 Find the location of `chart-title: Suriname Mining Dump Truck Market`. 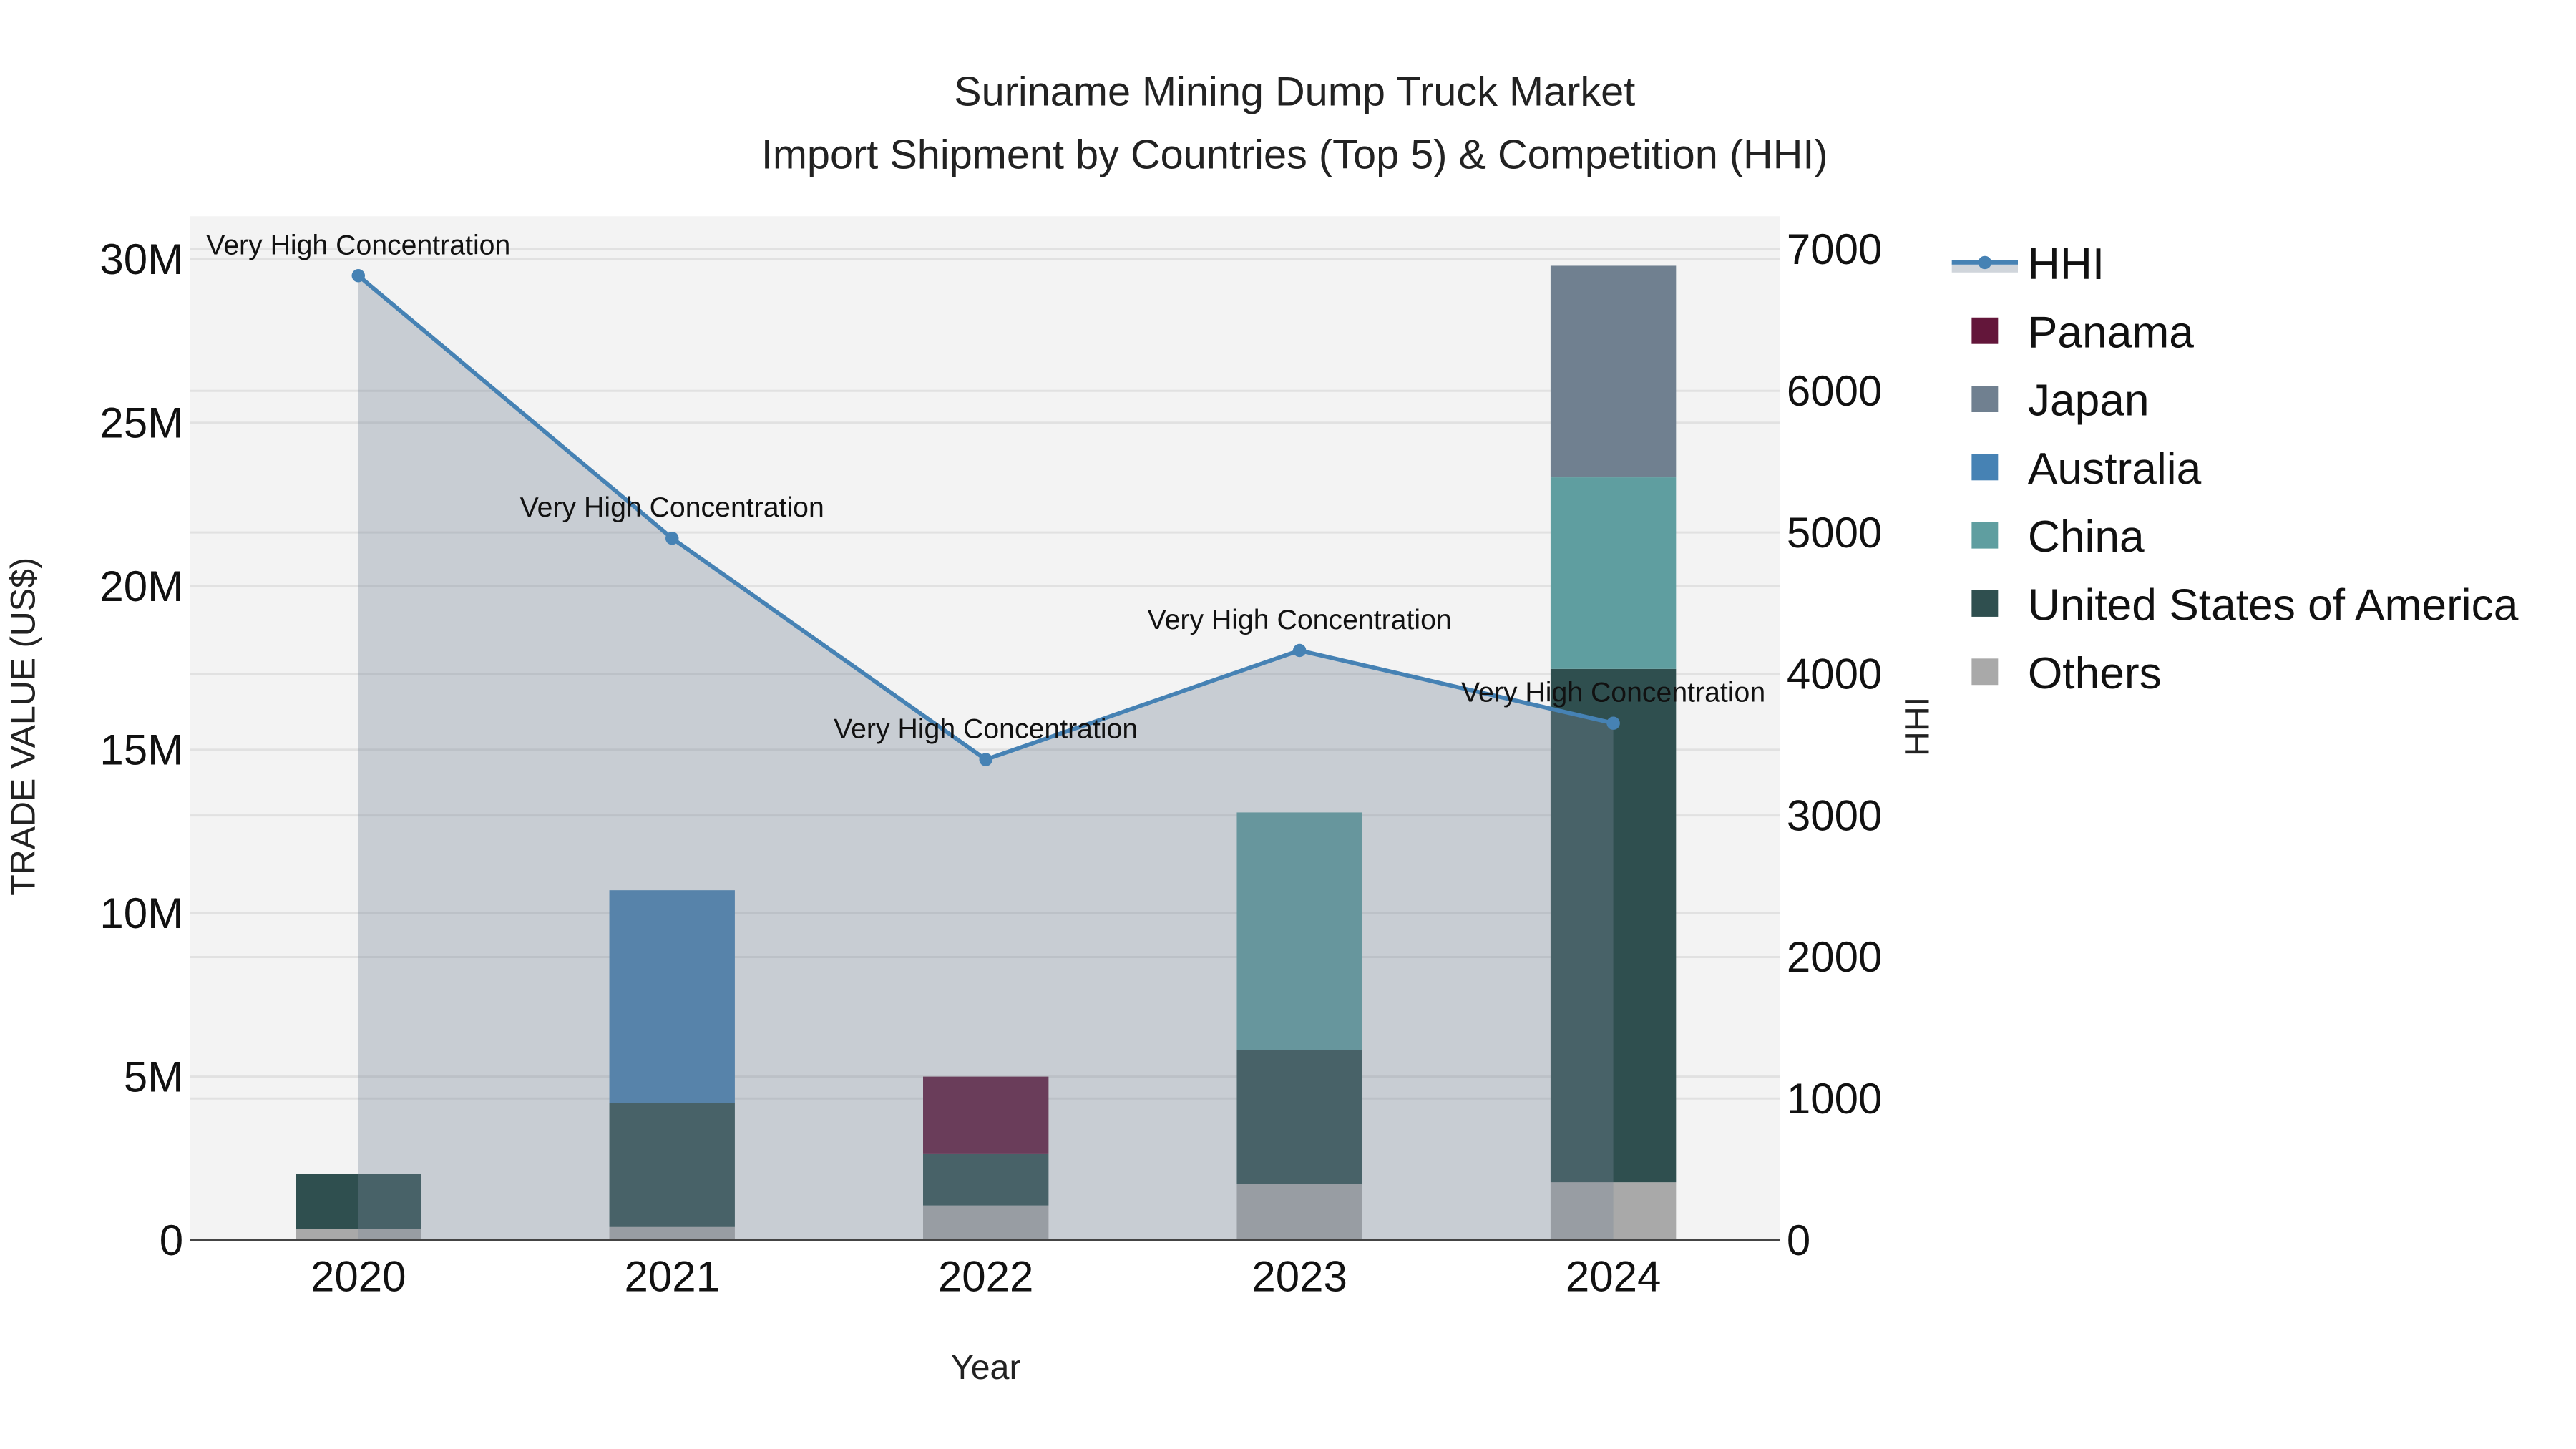

chart-title: Suriname Mining Dump Truck Market is located at coordinates (1294, 92).